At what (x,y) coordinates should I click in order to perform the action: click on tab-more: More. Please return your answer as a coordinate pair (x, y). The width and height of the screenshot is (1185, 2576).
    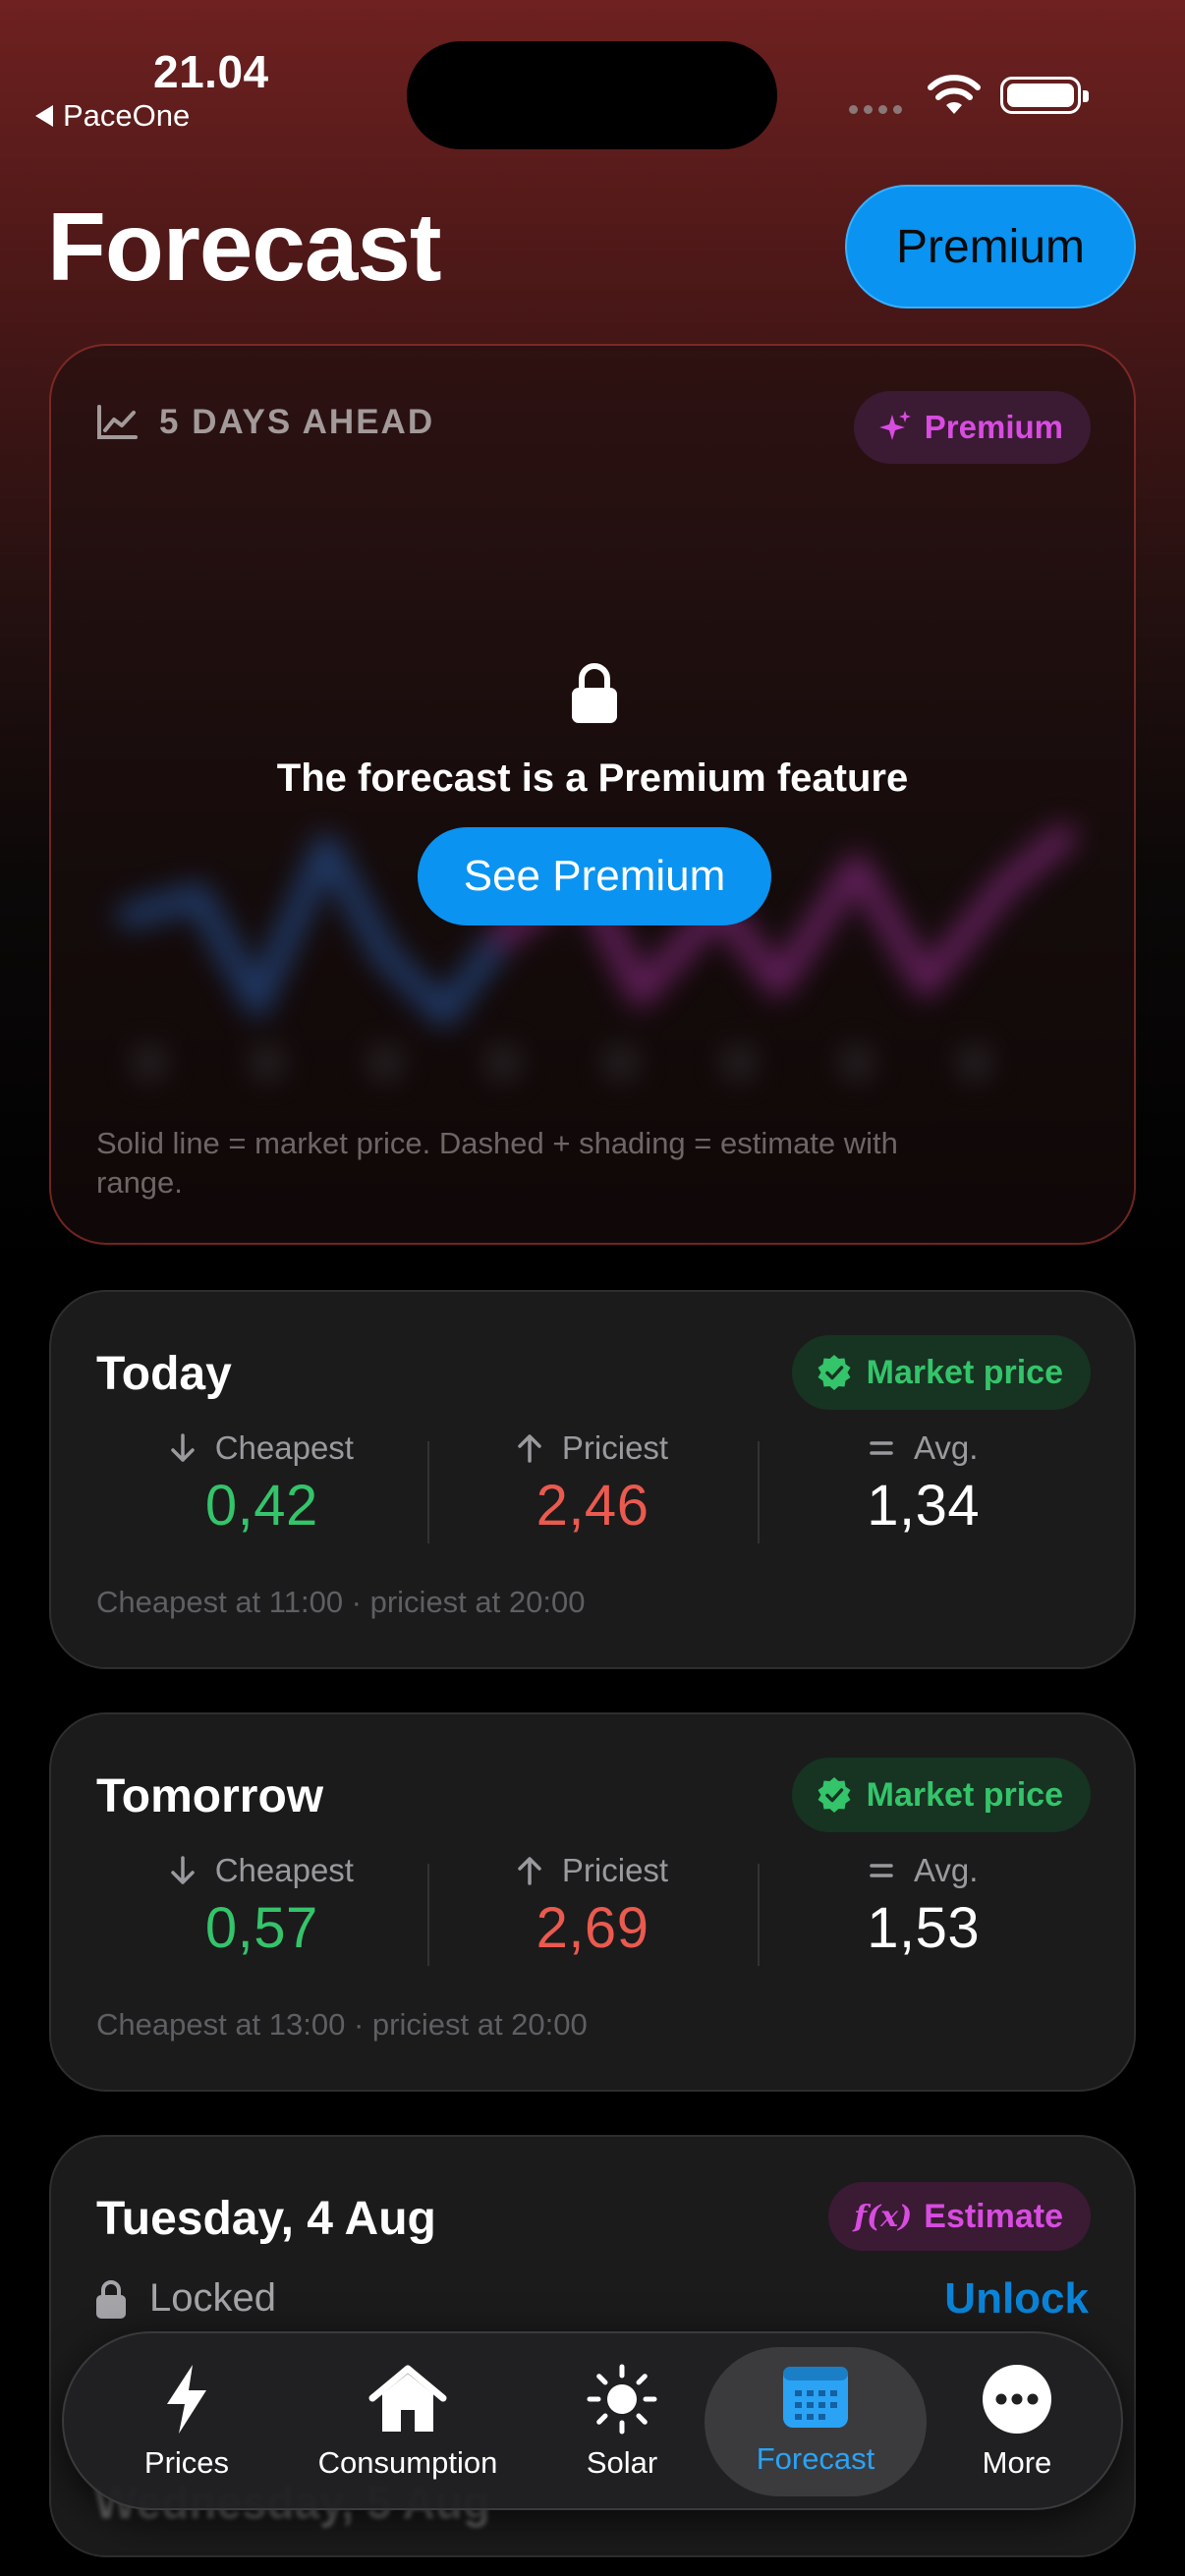
    Looking at the image, I should click on (1017, 2421).